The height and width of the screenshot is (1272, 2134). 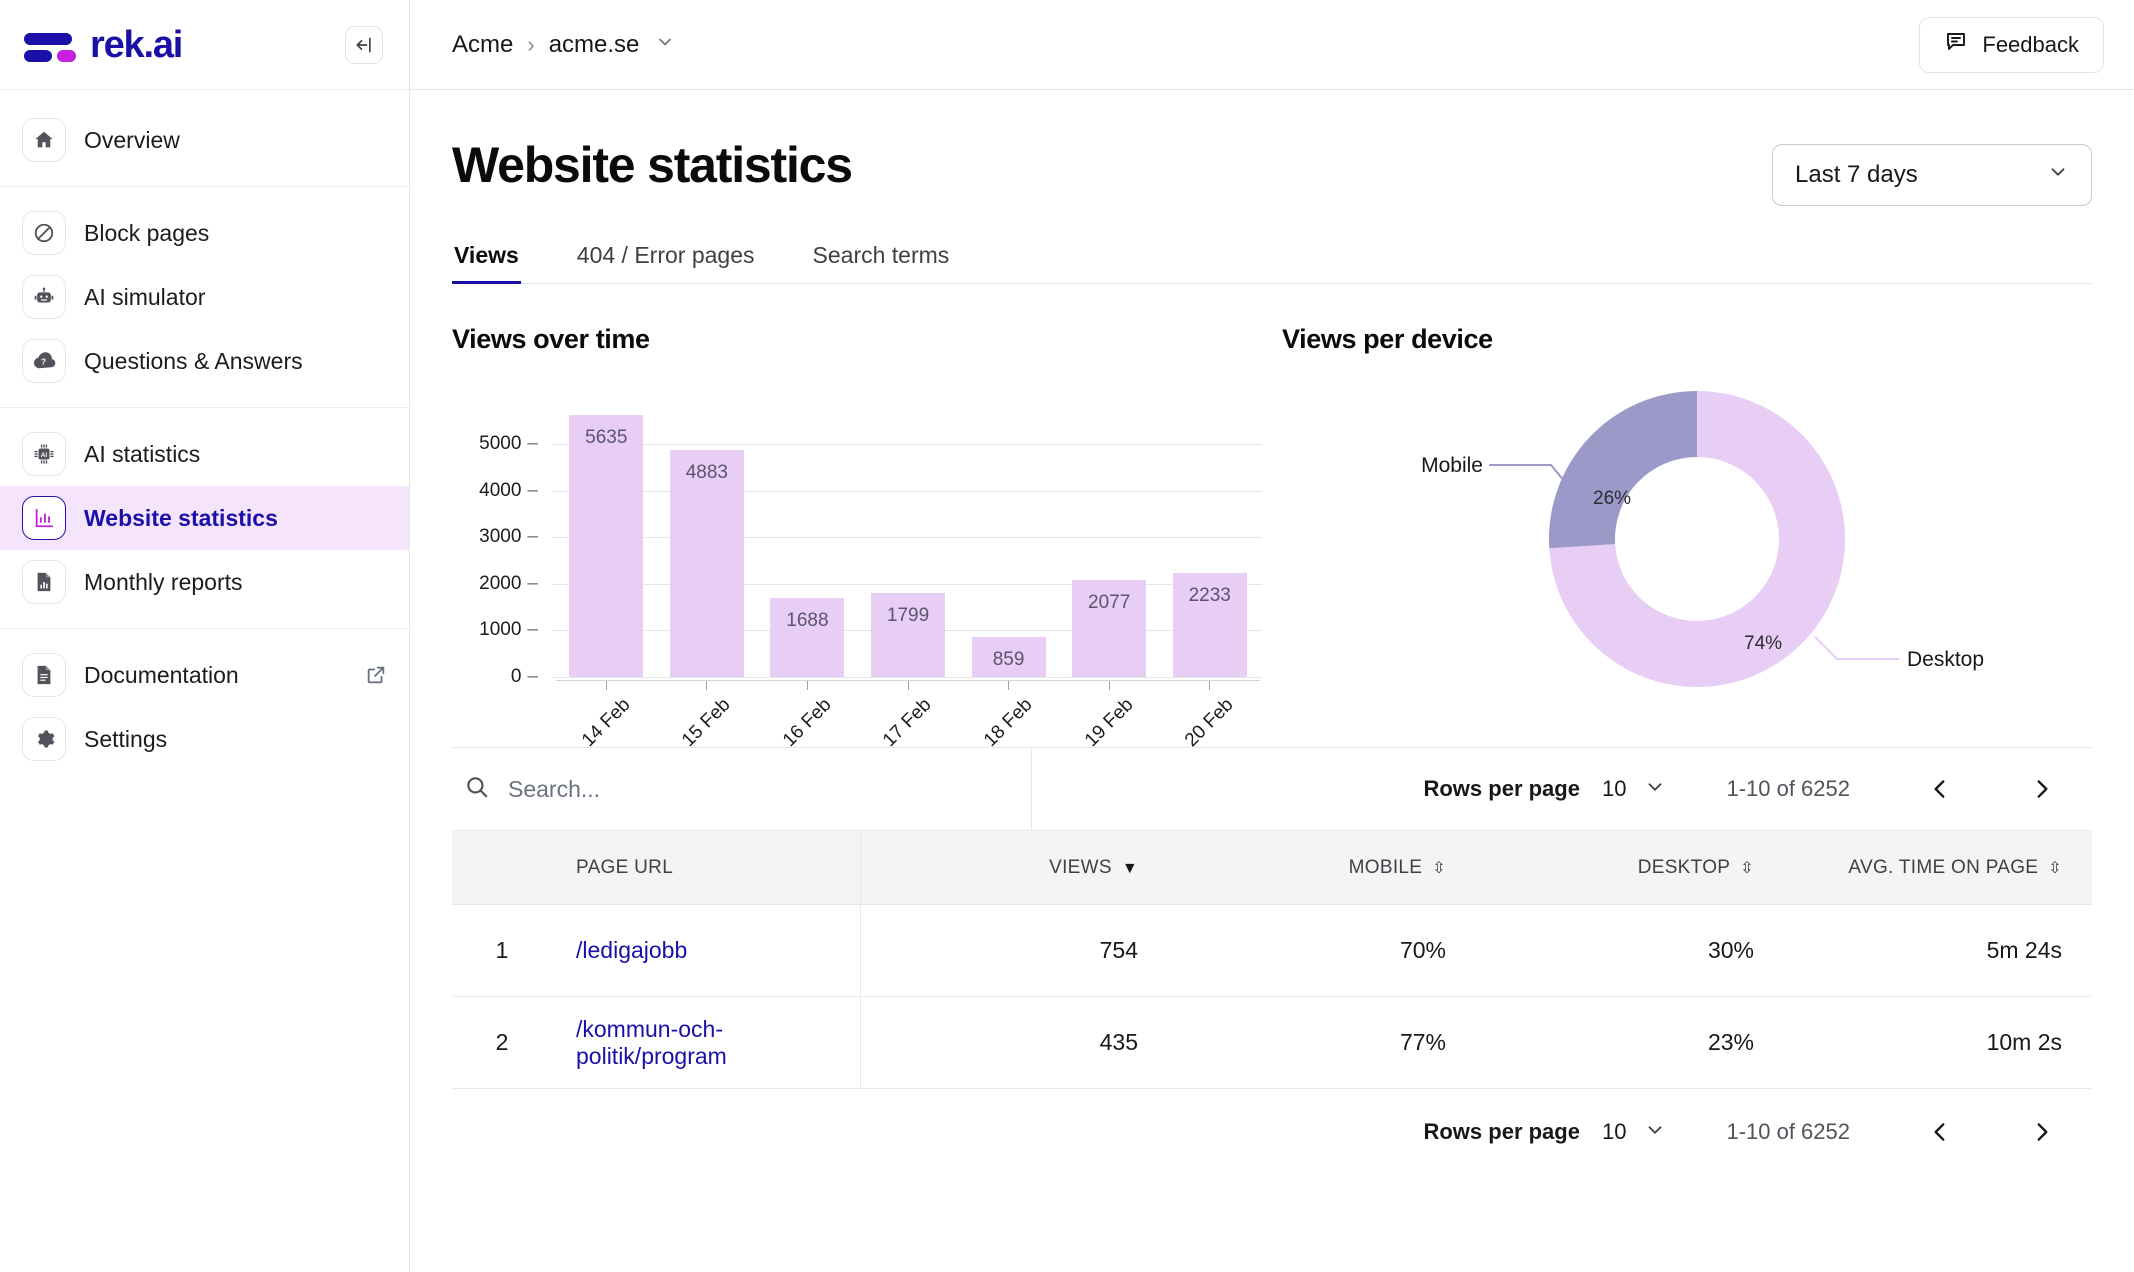 I want to click on bar: 5635, so click(x=606, y=545).